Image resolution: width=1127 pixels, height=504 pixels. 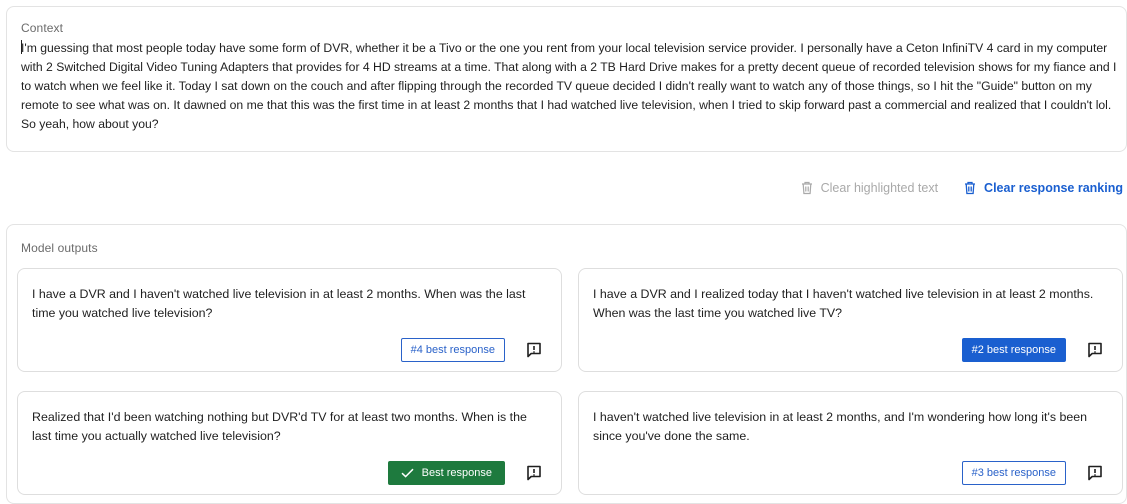 I want to click on response-footer: #4 best response, so click(x=471, y=350).